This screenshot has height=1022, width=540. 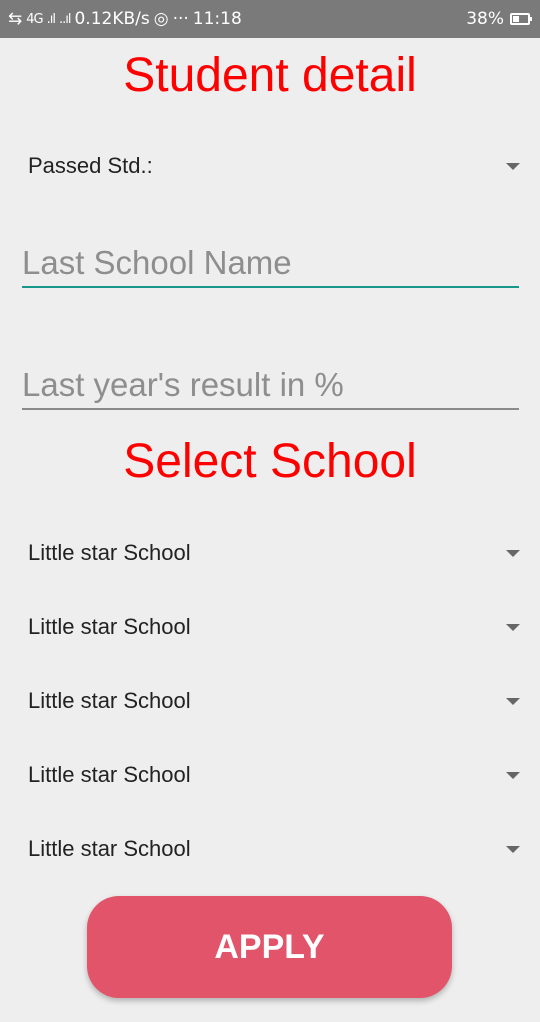 I want to click on apply-button: APPLY, so click(x=269, y=947).